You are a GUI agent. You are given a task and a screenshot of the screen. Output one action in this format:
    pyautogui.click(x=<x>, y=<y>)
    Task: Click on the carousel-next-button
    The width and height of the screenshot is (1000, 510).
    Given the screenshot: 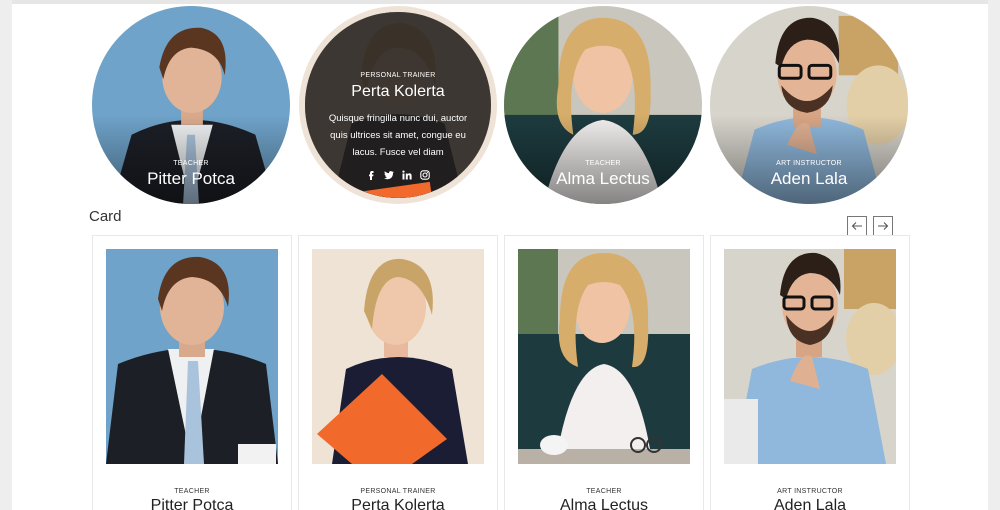 What is the action you would take?
    pyautogui.click(x=883, y=226)
    